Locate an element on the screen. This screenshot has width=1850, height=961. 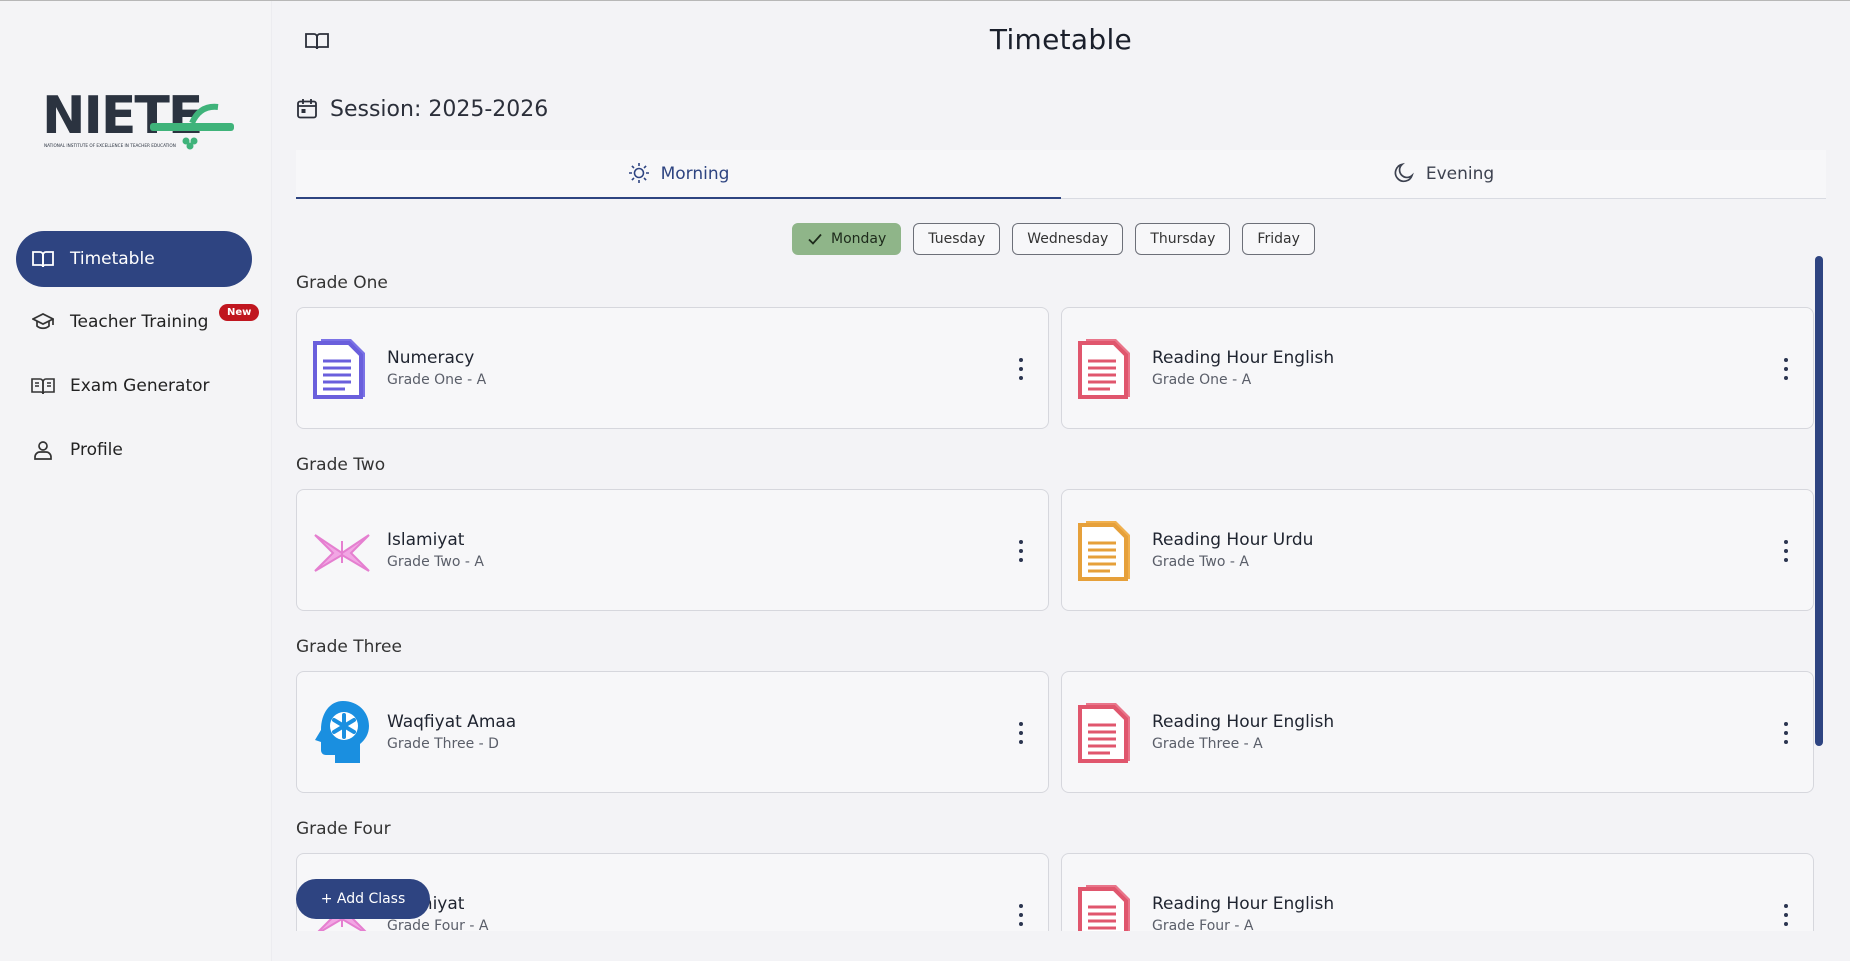
day-chip-tuesday: Tuesday is located at coordinates (957, 239).